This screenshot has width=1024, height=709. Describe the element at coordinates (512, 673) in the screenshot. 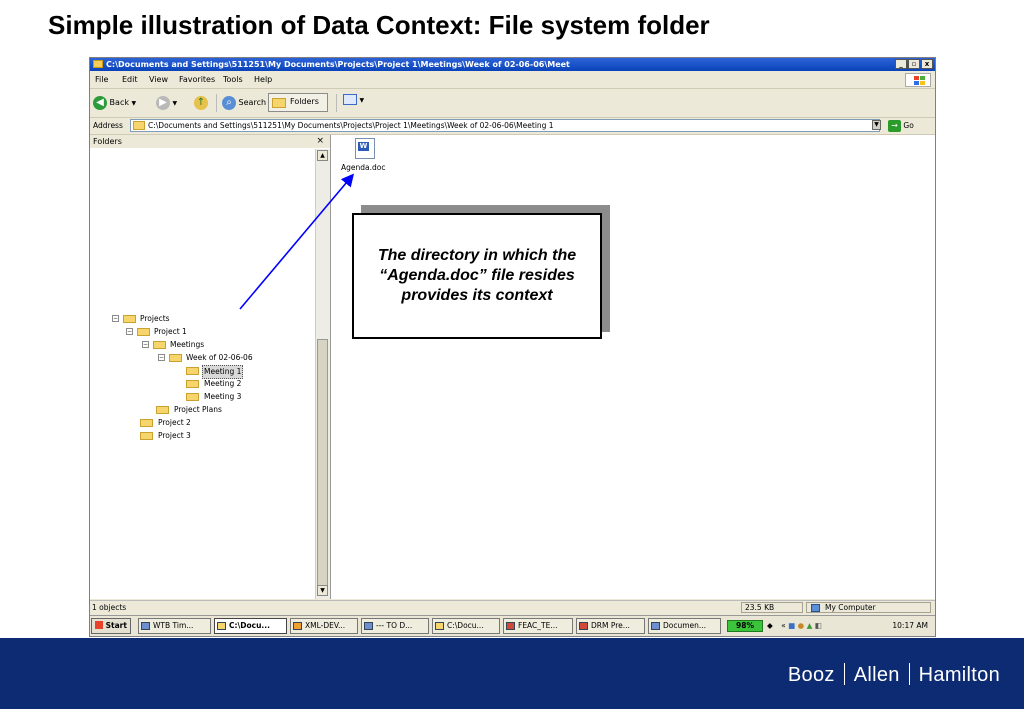

I see `footer-band: Booz Allen Hamilton` at that location.